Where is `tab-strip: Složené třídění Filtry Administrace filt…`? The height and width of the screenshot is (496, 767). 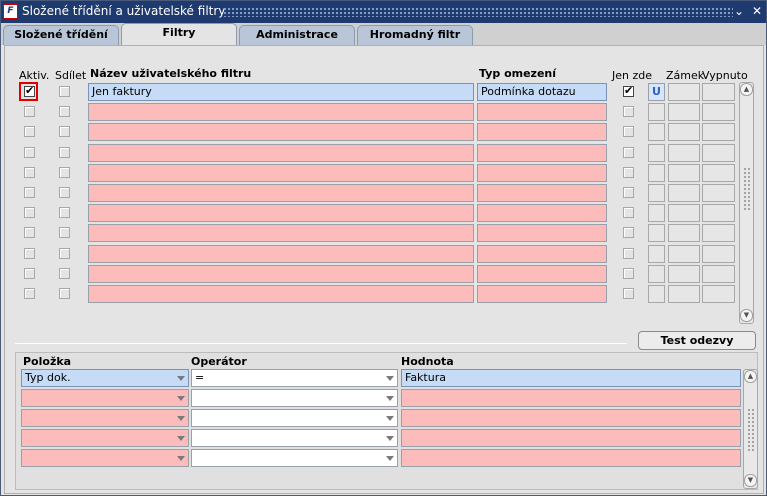 tab-strip: Složené třídění Filtry Administrace filt… is located at coordinates (383, 41).